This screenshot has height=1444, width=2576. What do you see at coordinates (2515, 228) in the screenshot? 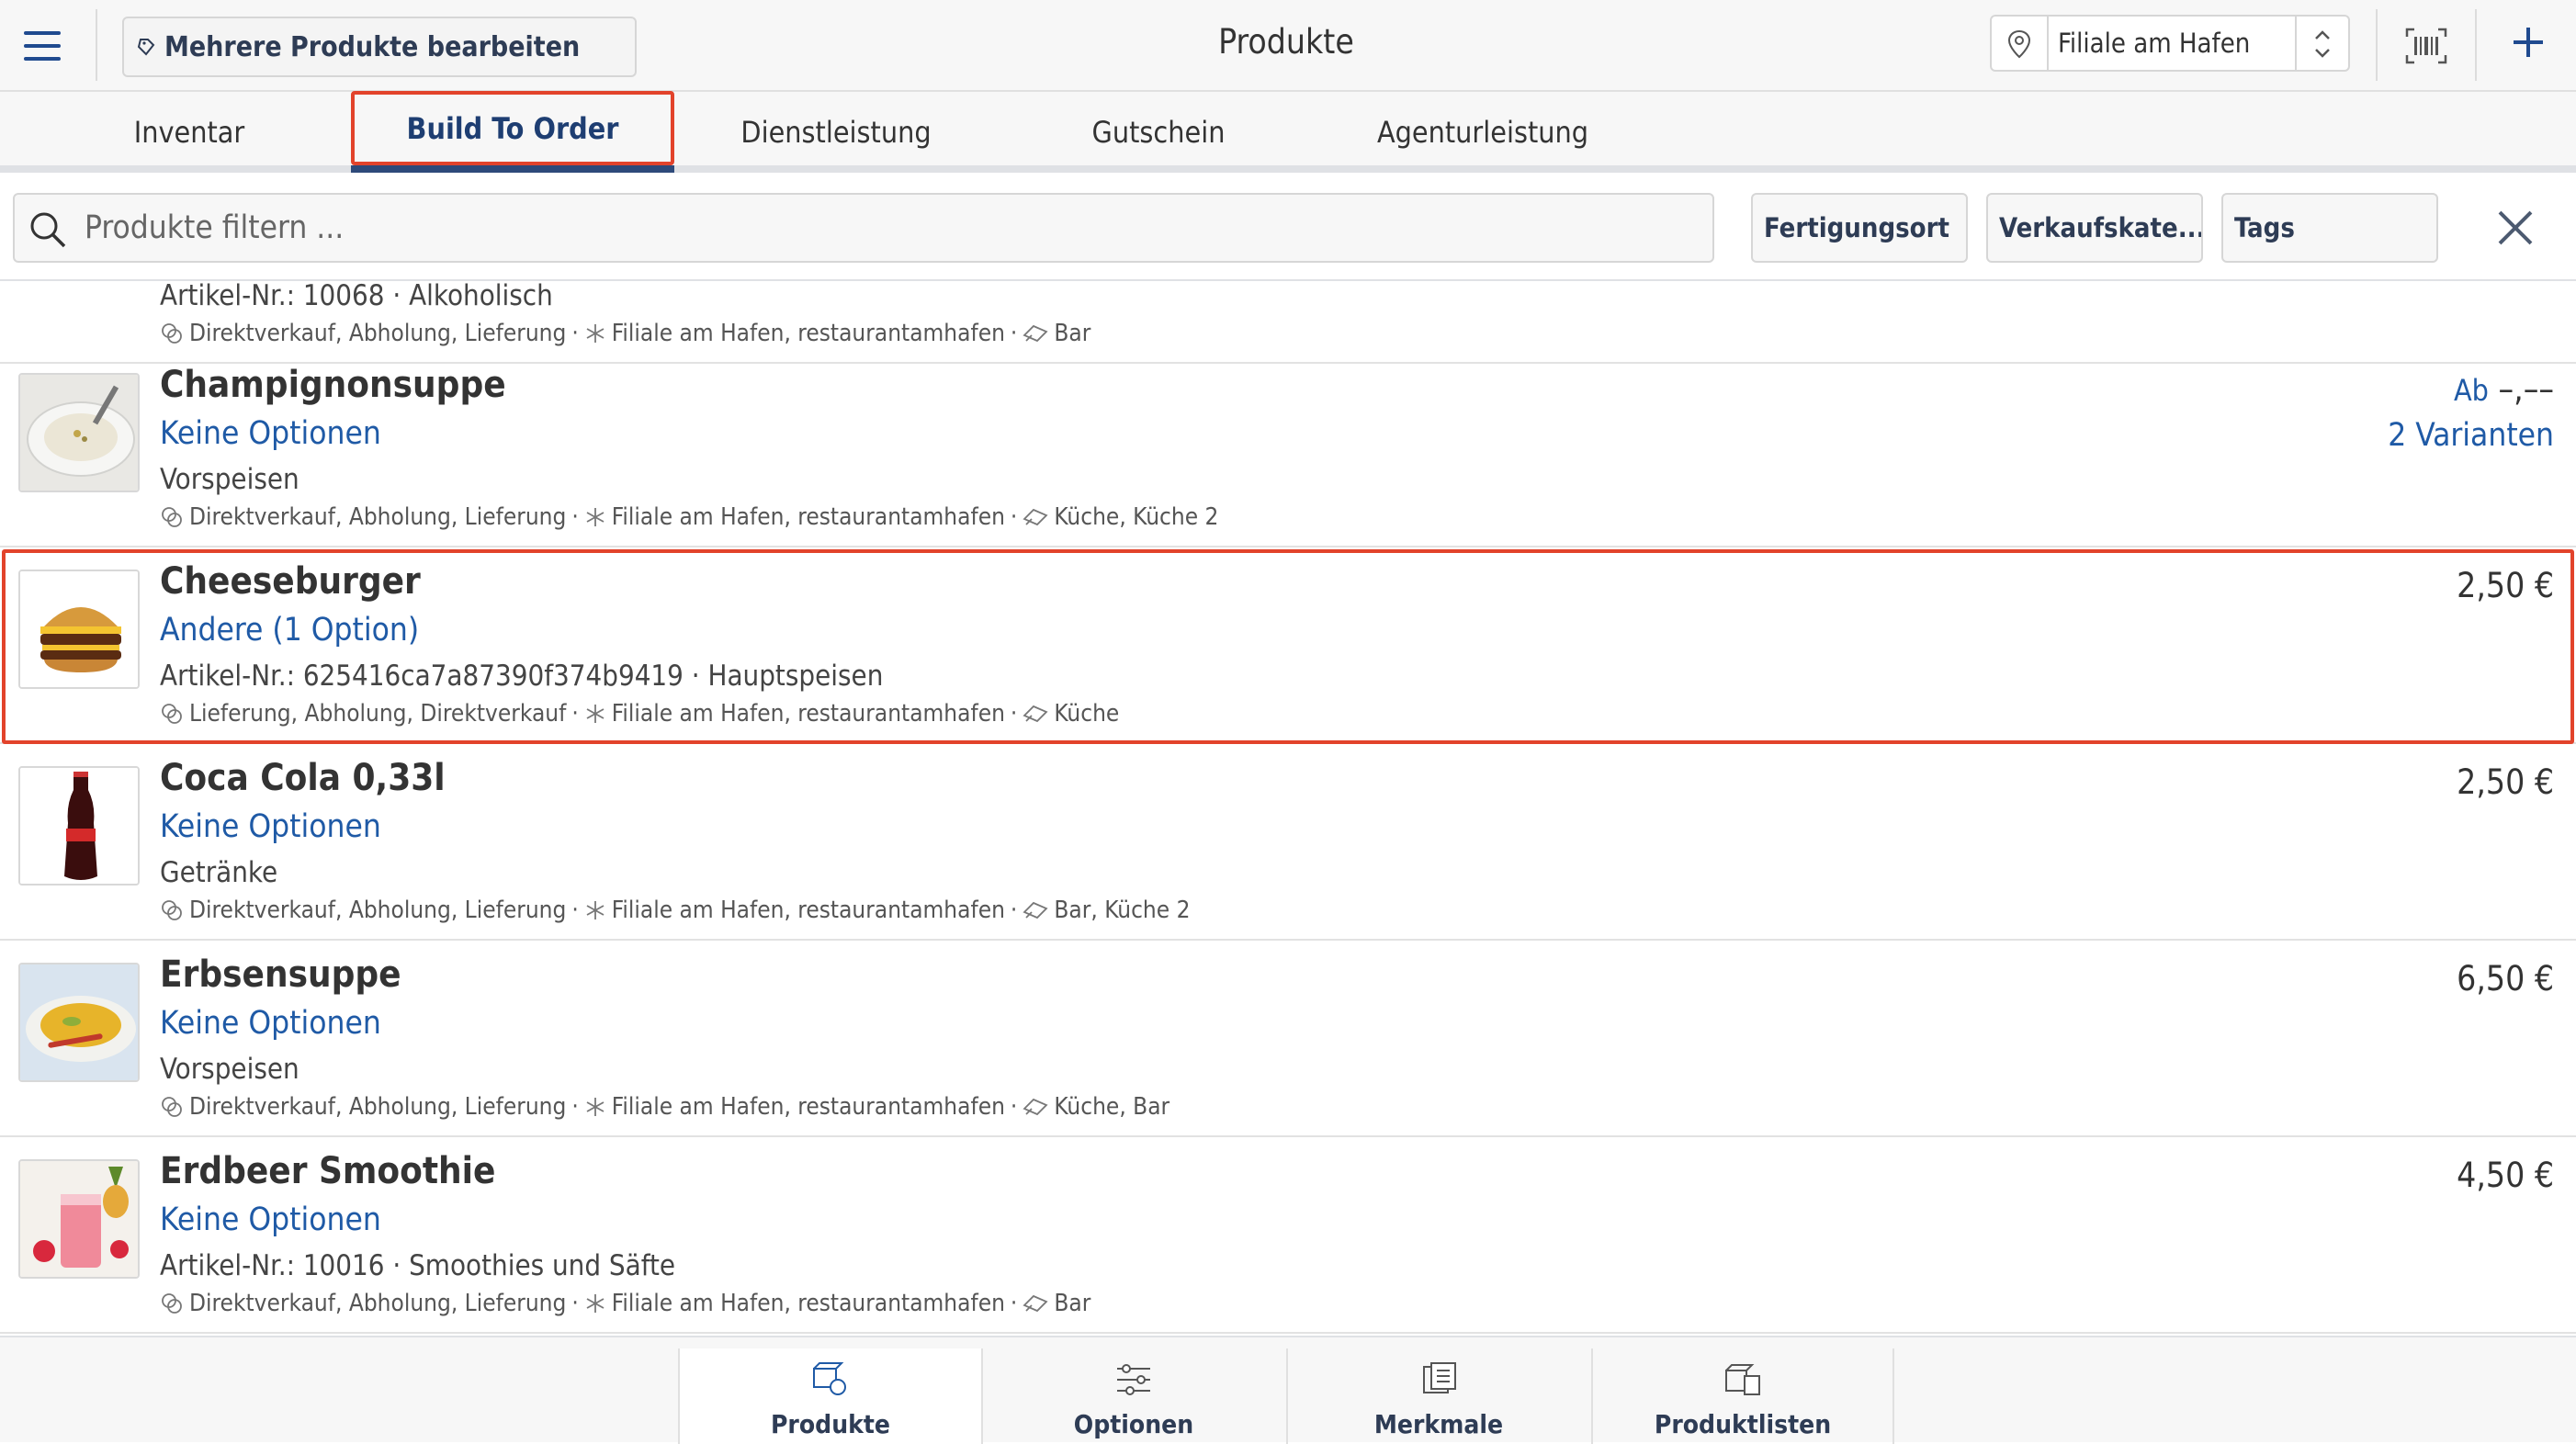
I see `clear-filter-button` at bounding box center [2515, 228].